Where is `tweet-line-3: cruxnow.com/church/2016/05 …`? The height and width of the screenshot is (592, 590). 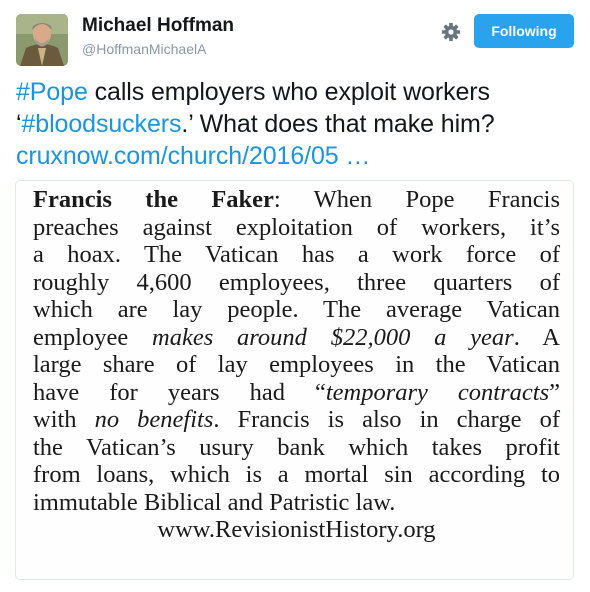
tweet-line-3: cruxnow.com/church/2016/05 … is located at coordinates (296, 156).